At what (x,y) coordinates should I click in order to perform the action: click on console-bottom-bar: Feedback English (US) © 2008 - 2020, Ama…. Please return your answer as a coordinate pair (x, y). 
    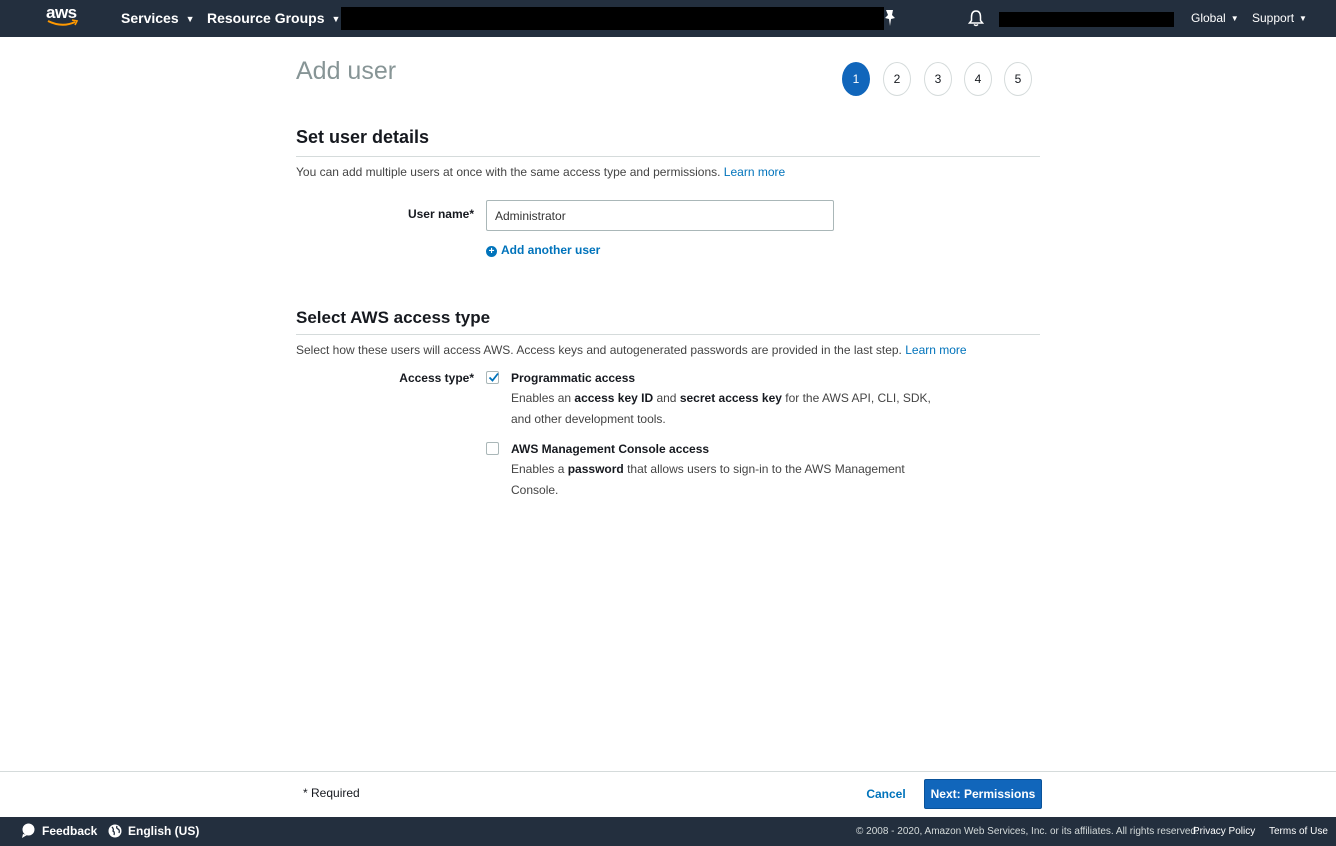
    Looking at the image, I should click on (668, 831).